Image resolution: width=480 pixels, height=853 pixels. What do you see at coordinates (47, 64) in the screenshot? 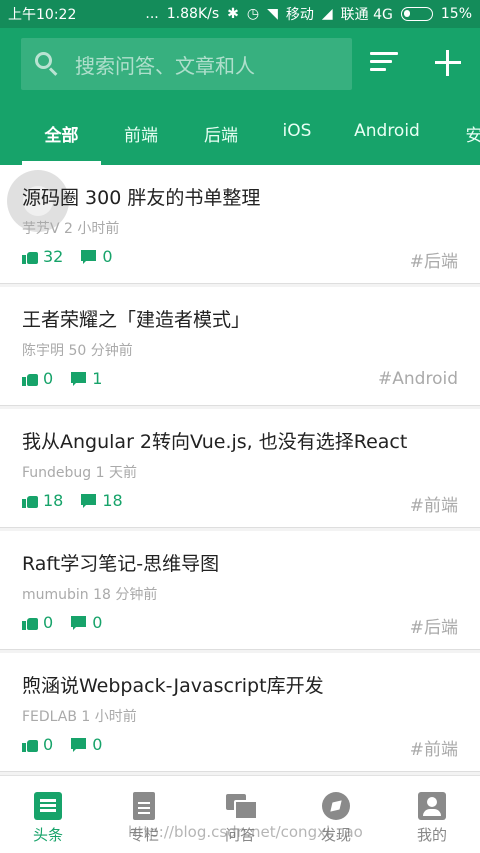
I see `search-icon` at bounding box center [47, 64].